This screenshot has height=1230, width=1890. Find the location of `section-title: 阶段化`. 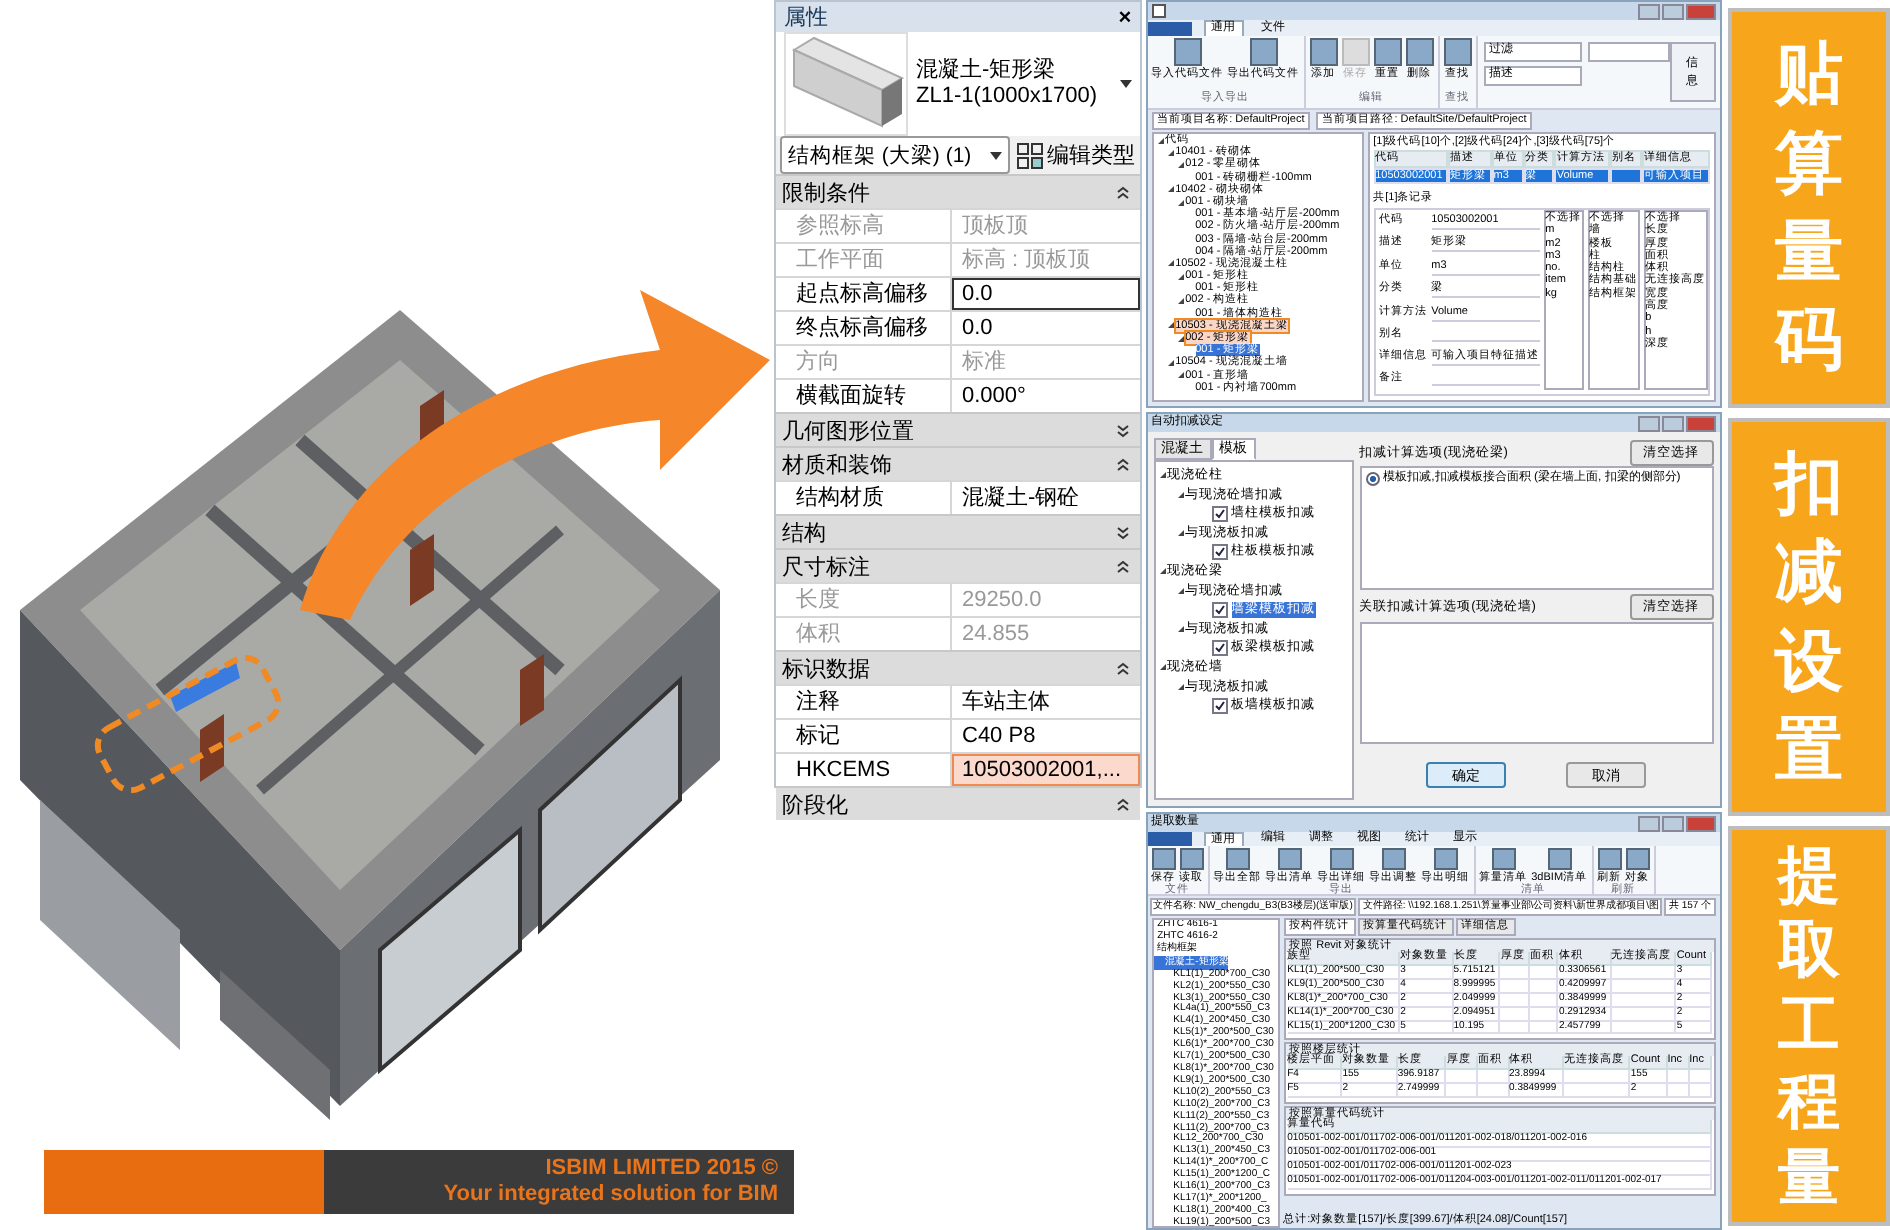

section-title: 阶段化 is located at coordinates (815, 805).